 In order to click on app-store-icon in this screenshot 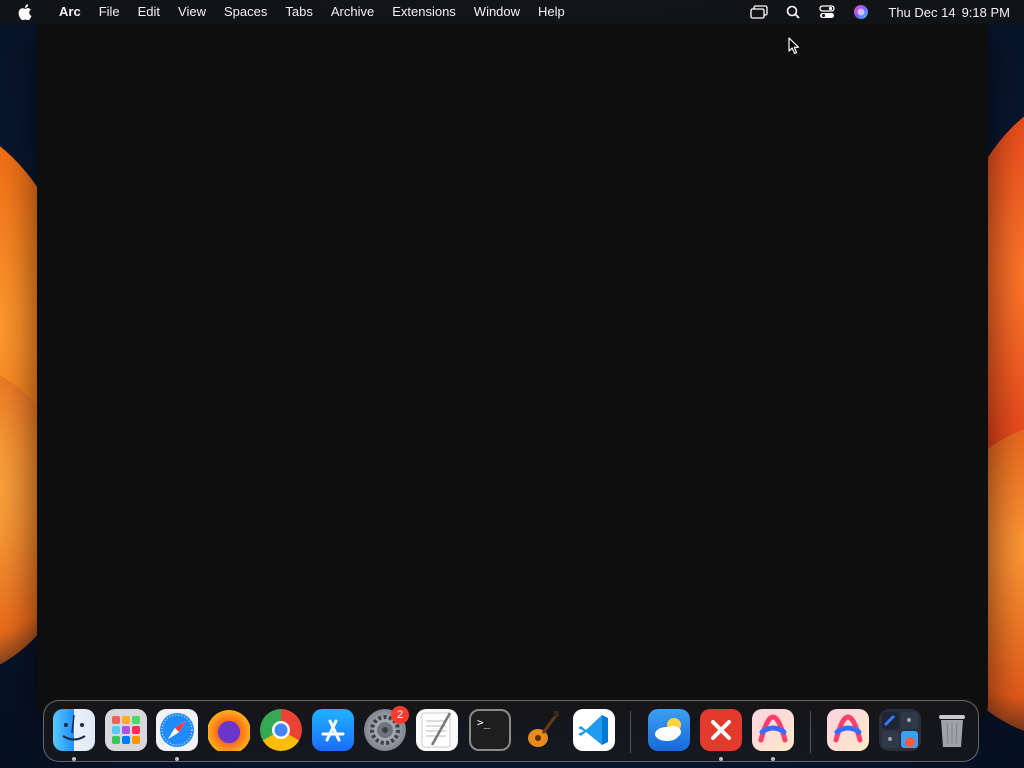, I will do `click(333, 730)`.